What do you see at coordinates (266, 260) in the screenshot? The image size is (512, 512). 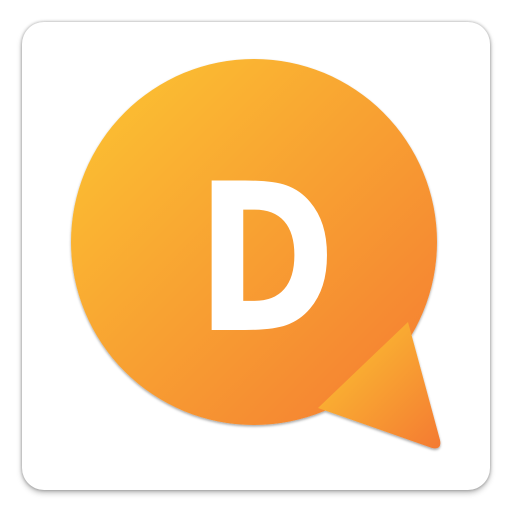 I see `app-letter: D` at bounding box center [266, 260].